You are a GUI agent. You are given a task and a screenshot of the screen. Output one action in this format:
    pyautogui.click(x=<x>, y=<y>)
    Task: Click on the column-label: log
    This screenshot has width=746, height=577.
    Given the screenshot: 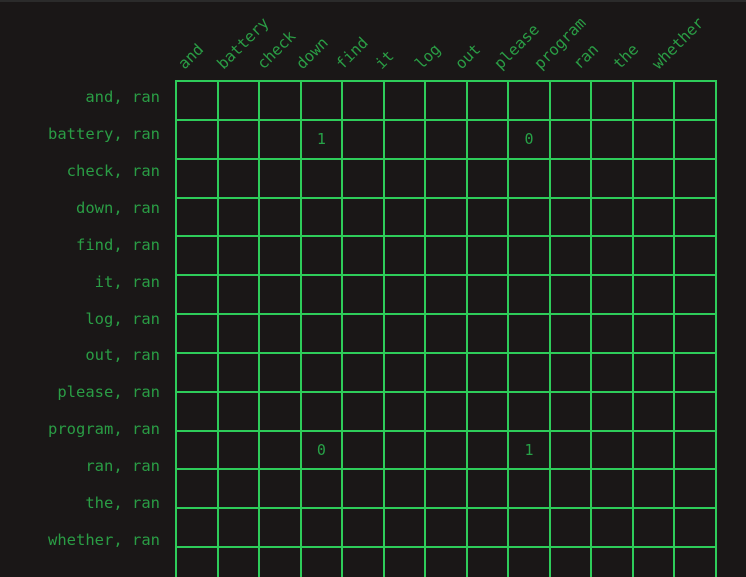 What is the action you would take?
    pyautogui.click(x=428, y=56)
    